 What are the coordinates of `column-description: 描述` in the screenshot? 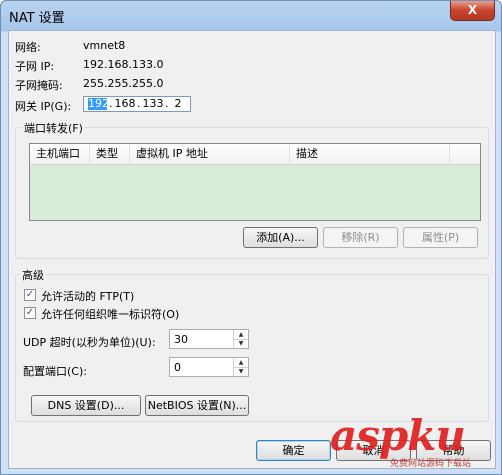 It's located at (370, 154).